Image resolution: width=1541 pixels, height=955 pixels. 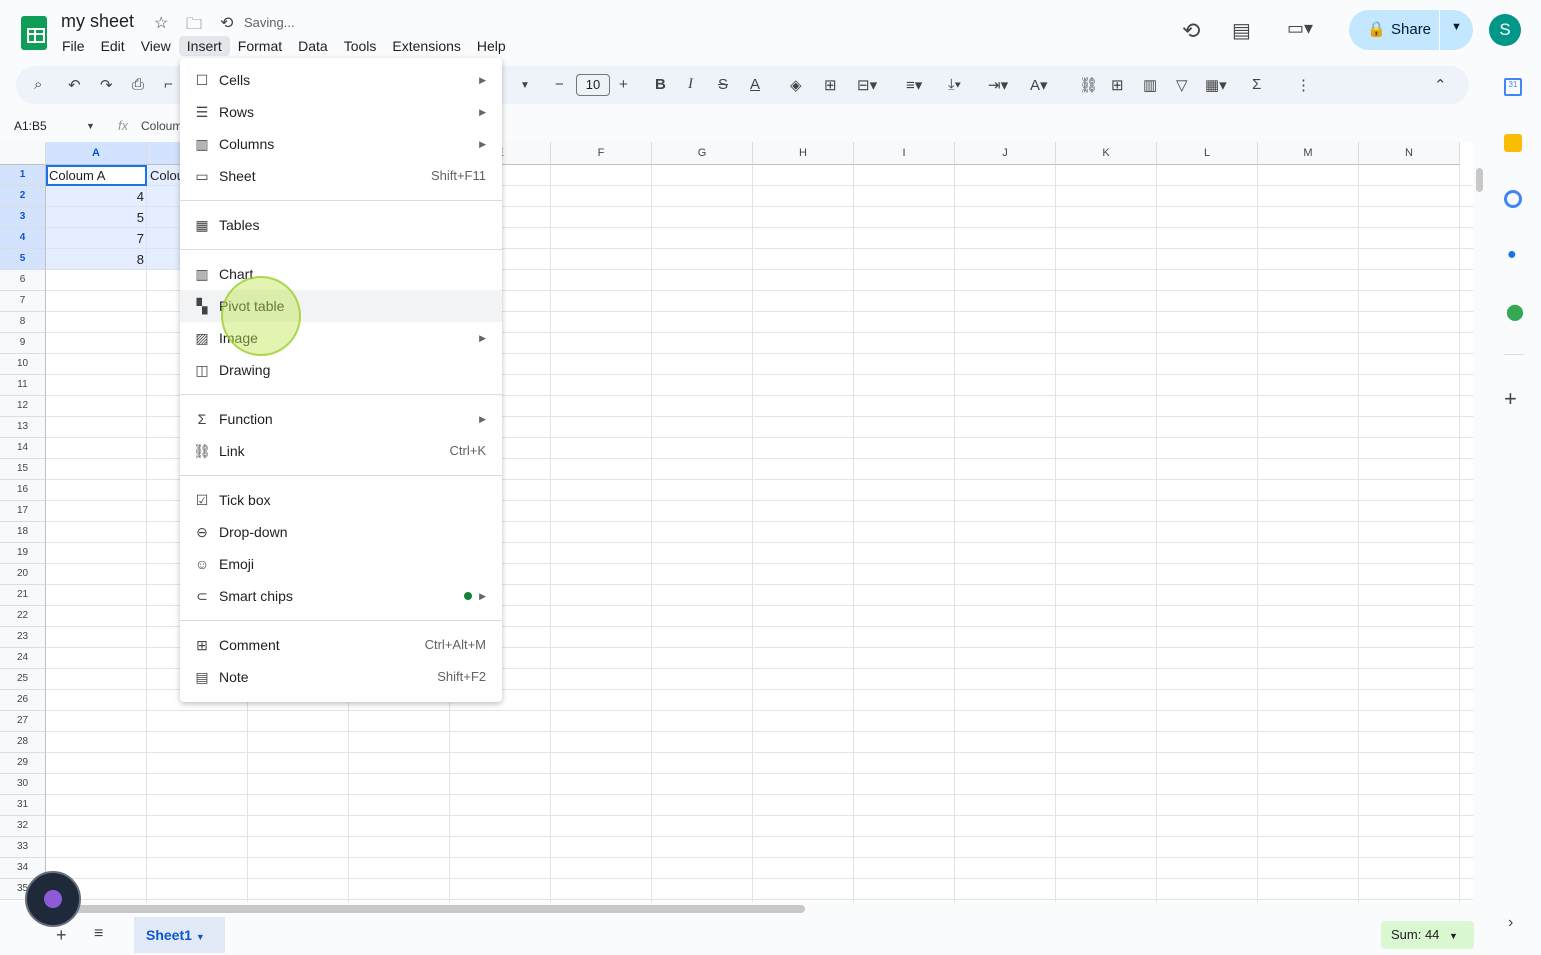 I want to click on row-header-23: 23, so click(x=23, y=637).